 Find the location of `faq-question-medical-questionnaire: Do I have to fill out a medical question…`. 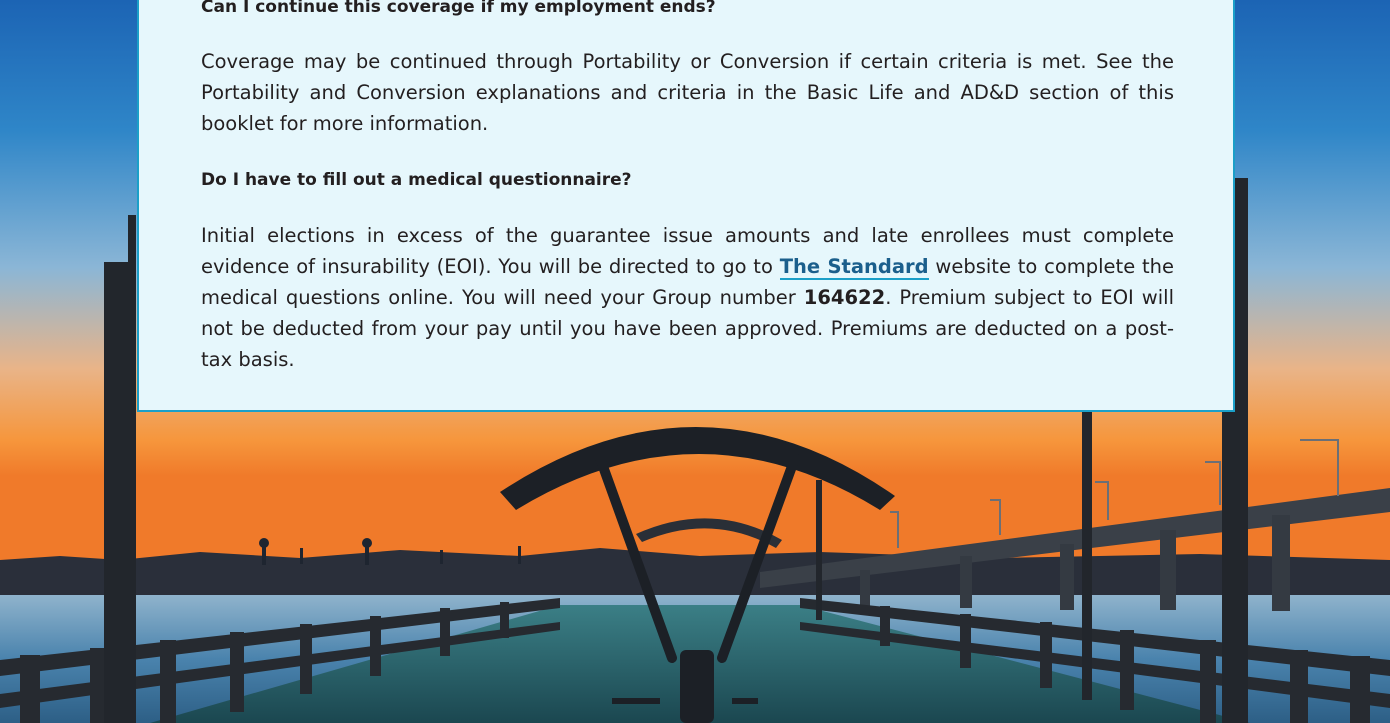

faq-question-medical-questionnaire: Do I have to fill out a medical question… is located at coordinates (416, 180).